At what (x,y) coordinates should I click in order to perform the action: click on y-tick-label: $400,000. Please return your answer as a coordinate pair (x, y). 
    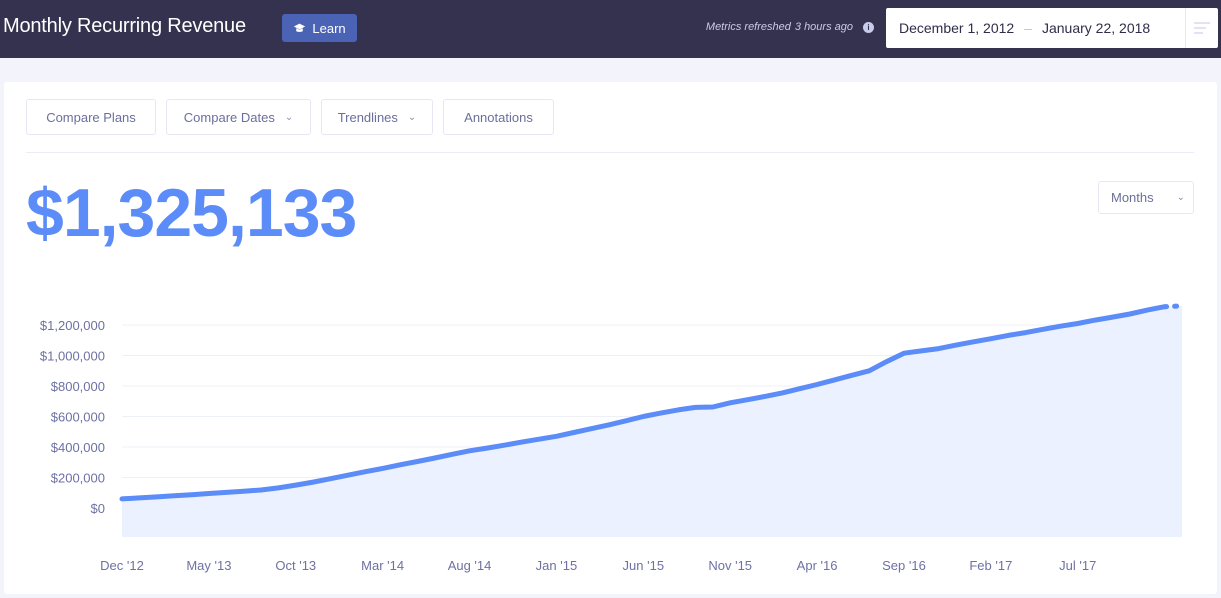
    Looking at the image, I should click on (78, 447).